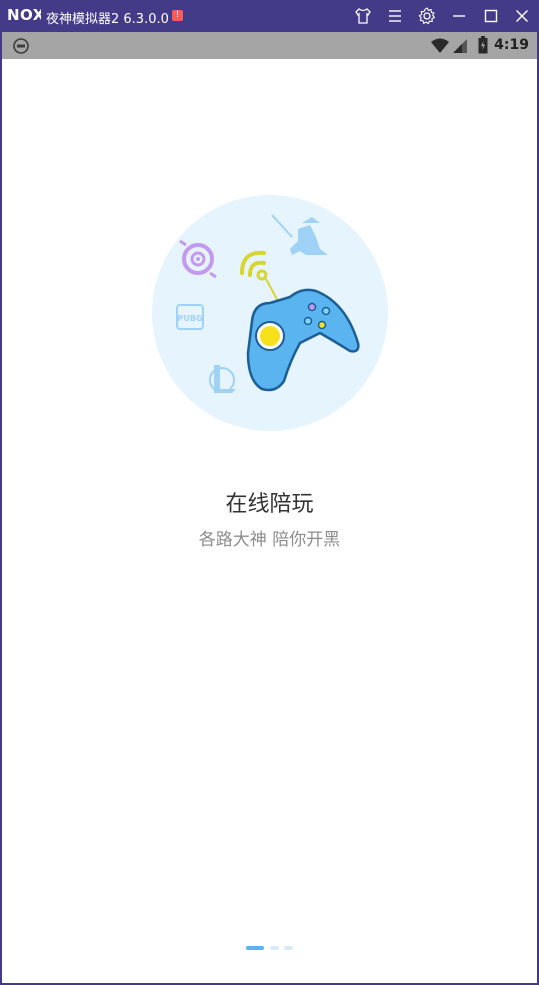 The width and height of the screenshot is (539, 985). I want to click on nox-logo: NOX, so click(25, 17).